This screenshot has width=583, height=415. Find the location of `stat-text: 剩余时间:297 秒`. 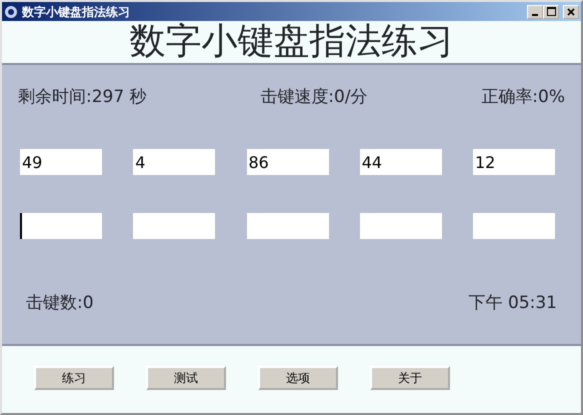

stat-text: 剩余时间:297 秒 is located at coordinates (82, 97).